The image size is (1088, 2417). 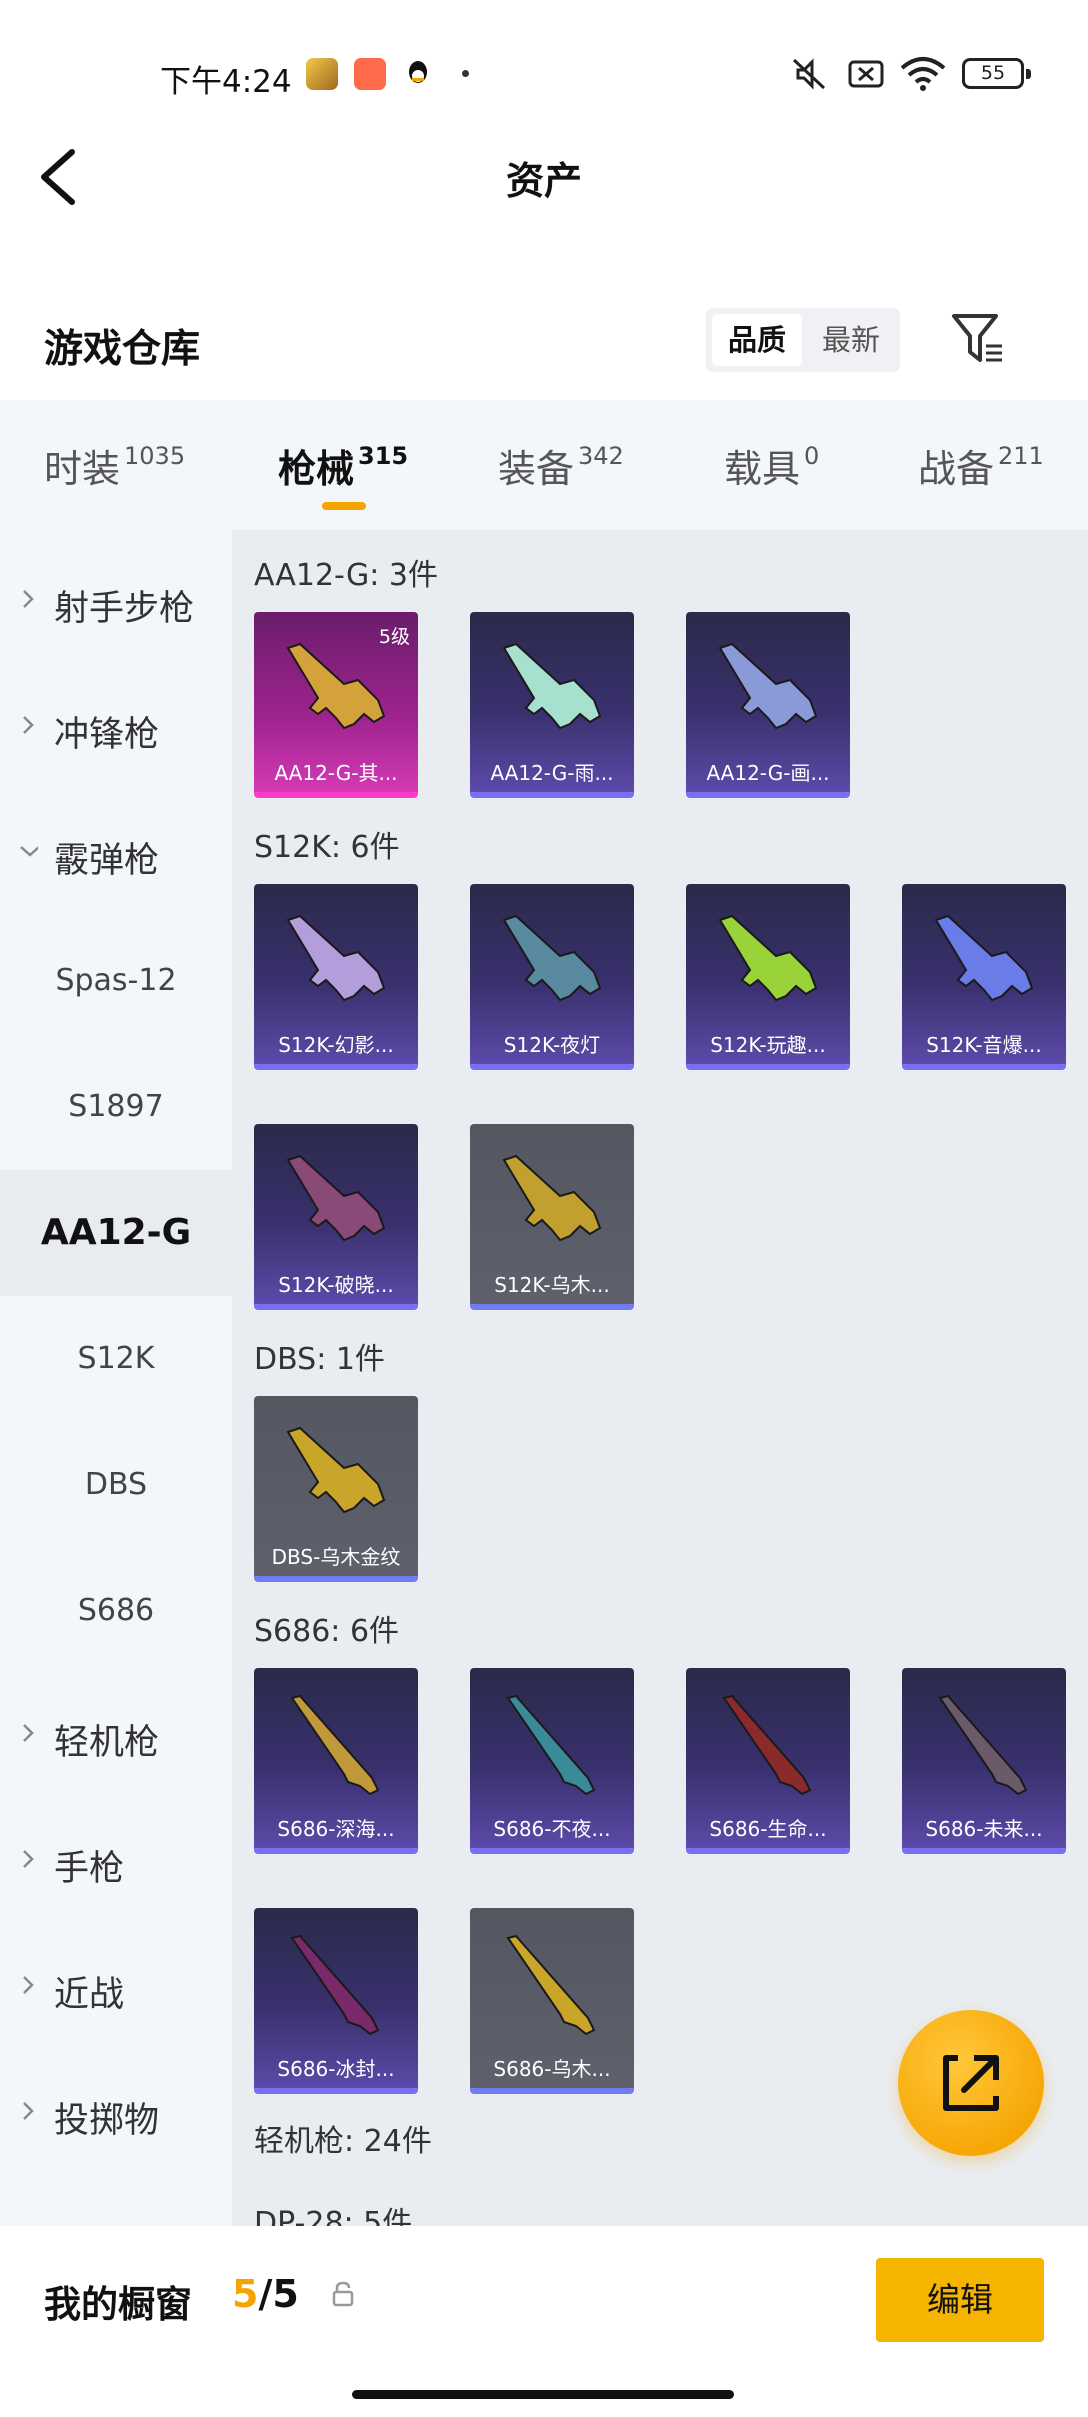 What do you see at coordinates (418, 72) in the screenshot?
I see `qq-icon` at bounding box center [418, 72].